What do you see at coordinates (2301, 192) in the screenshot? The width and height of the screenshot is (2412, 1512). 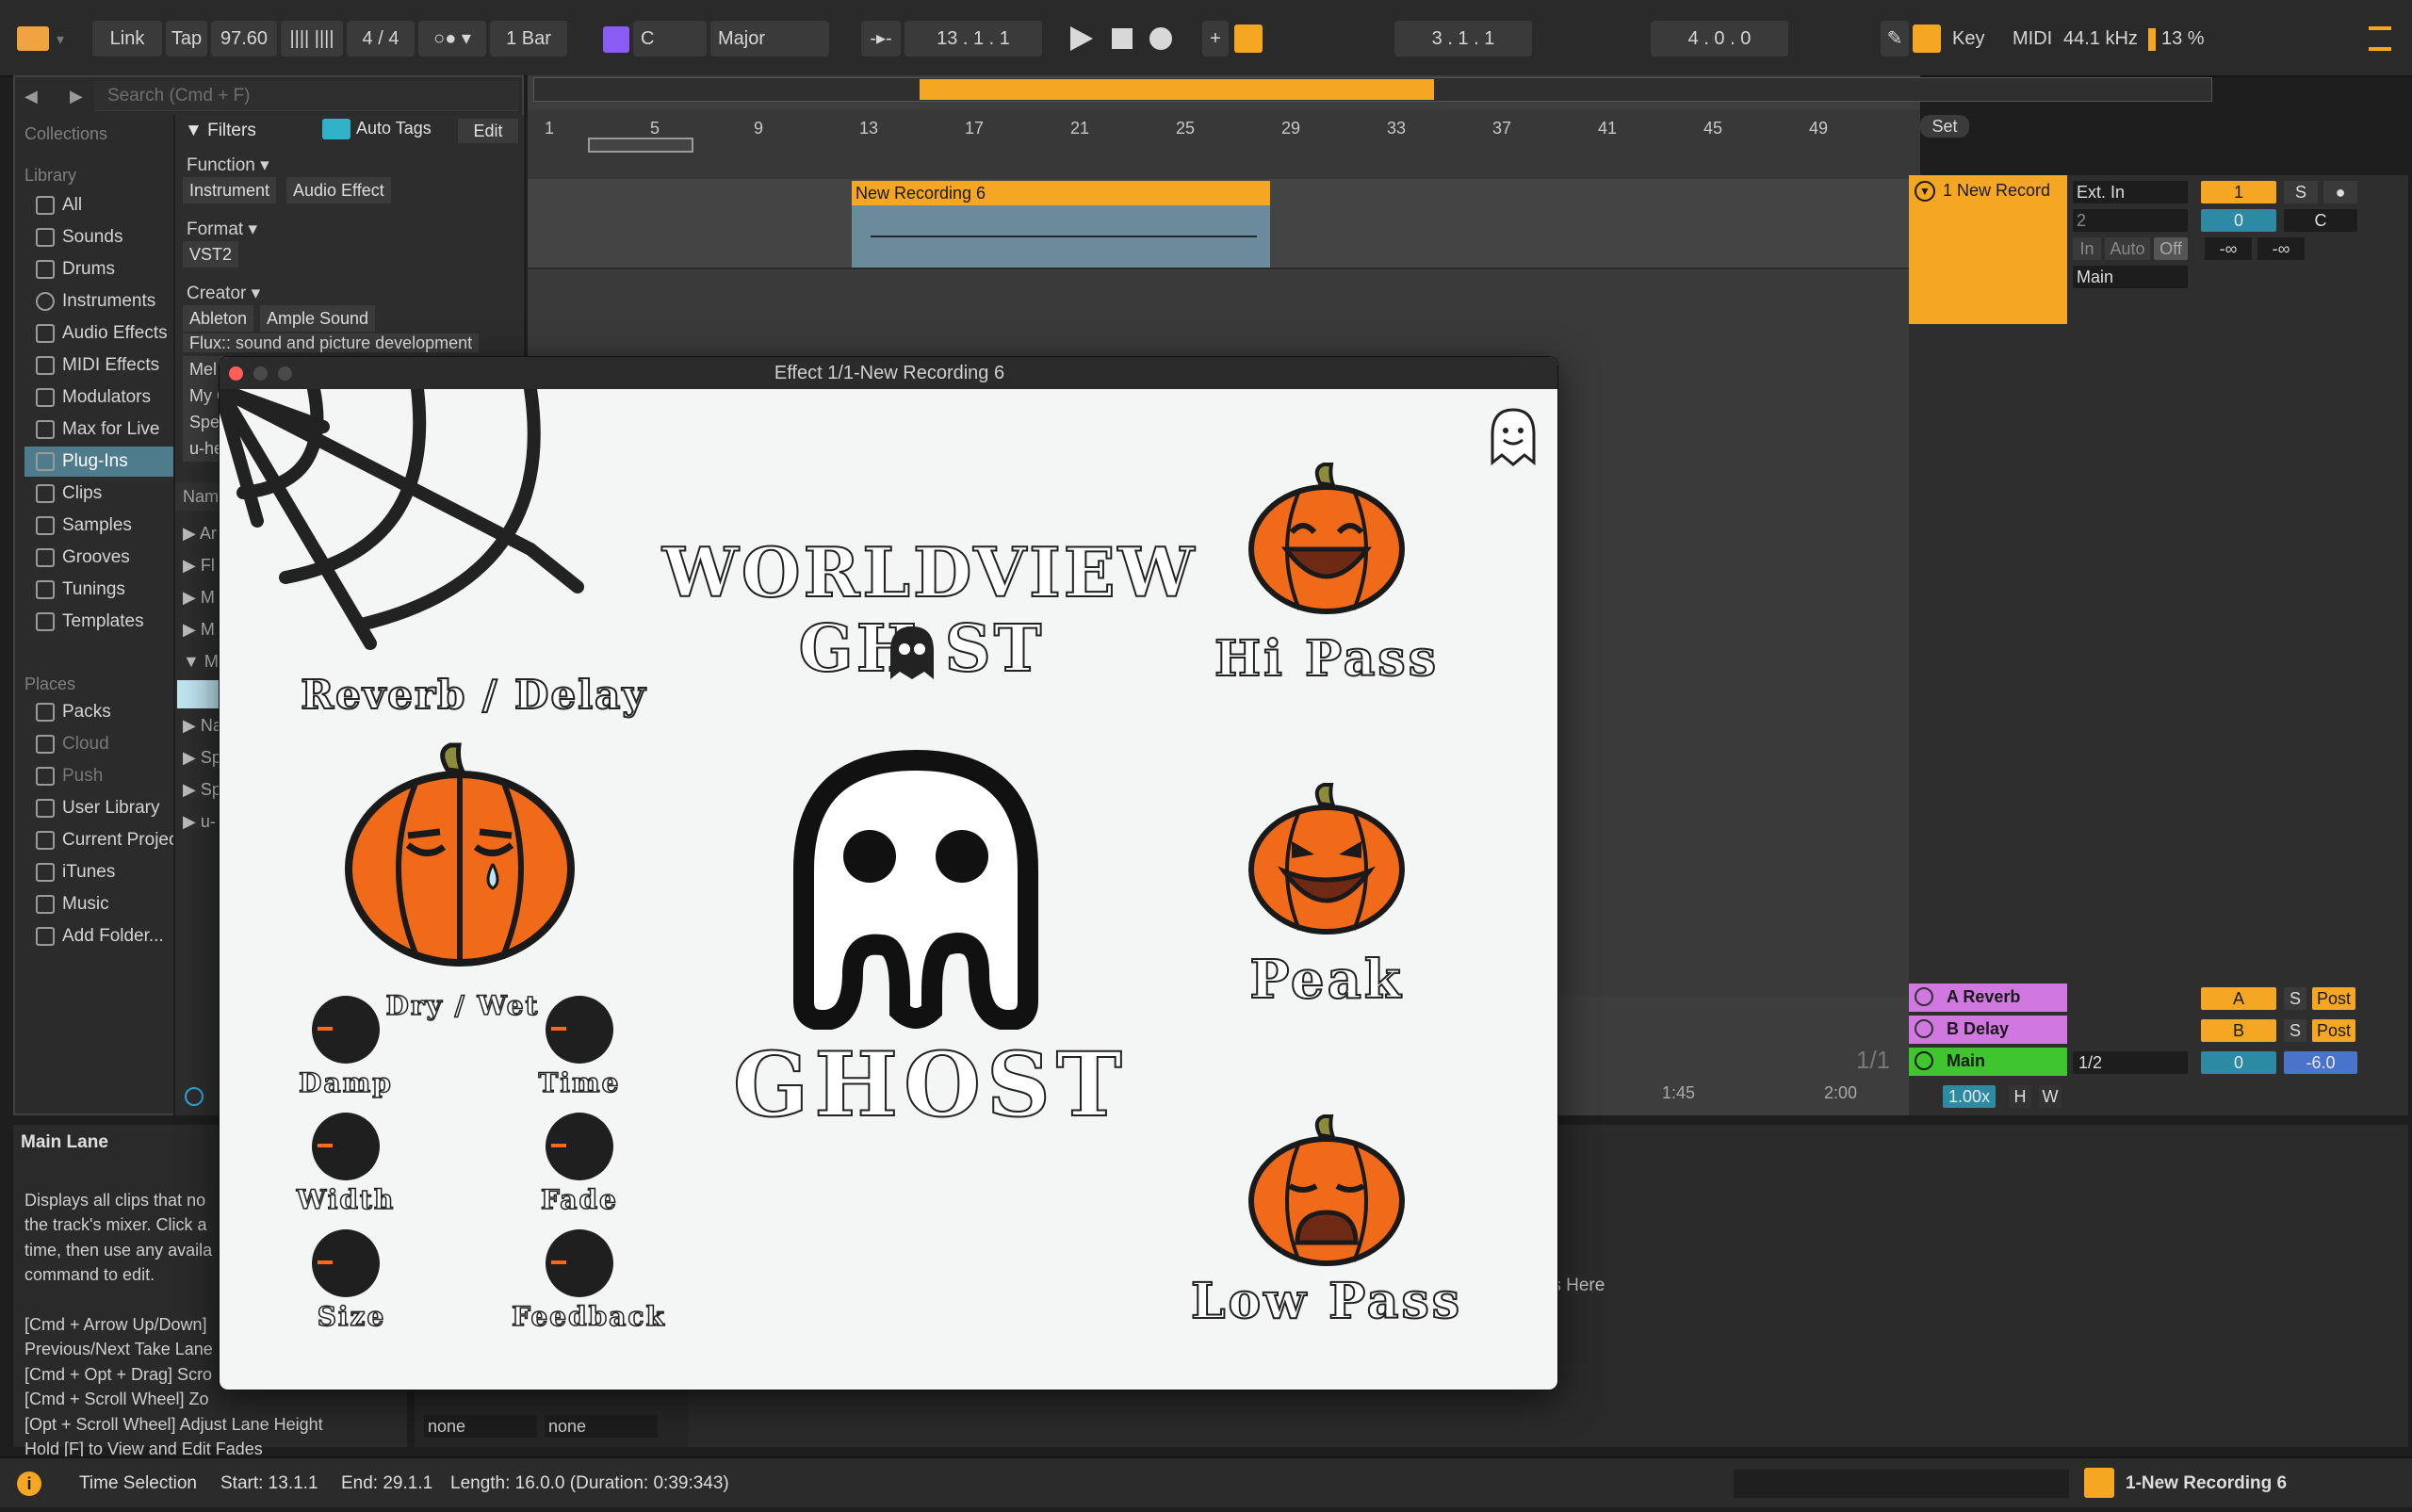 I see `solo-button: S` at bounding box center [2301, 192].